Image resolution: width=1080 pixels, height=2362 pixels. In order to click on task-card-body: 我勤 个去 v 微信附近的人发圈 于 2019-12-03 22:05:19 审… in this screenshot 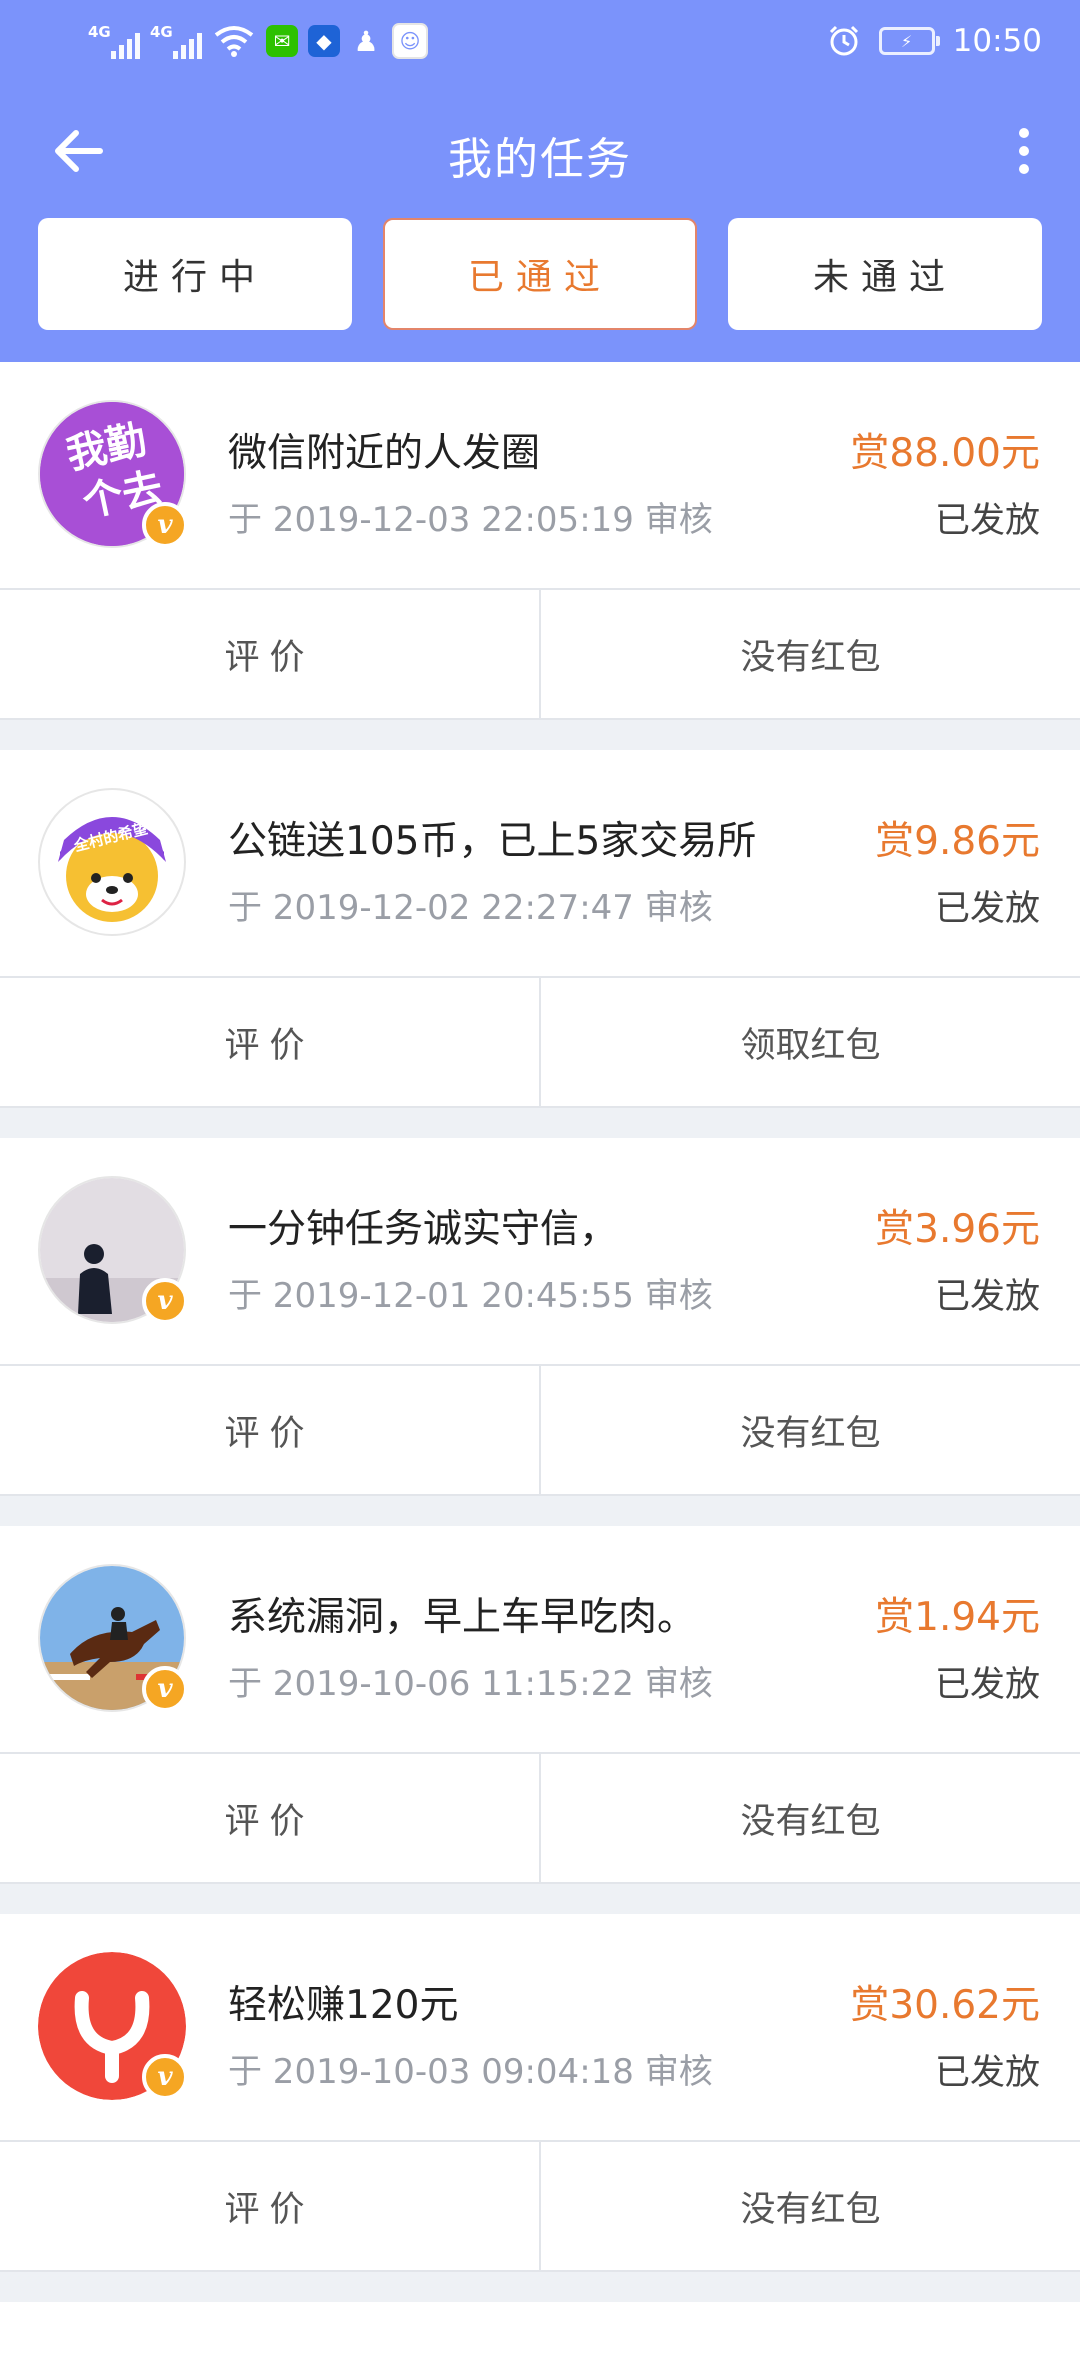, I will do `click(540, 476)`.